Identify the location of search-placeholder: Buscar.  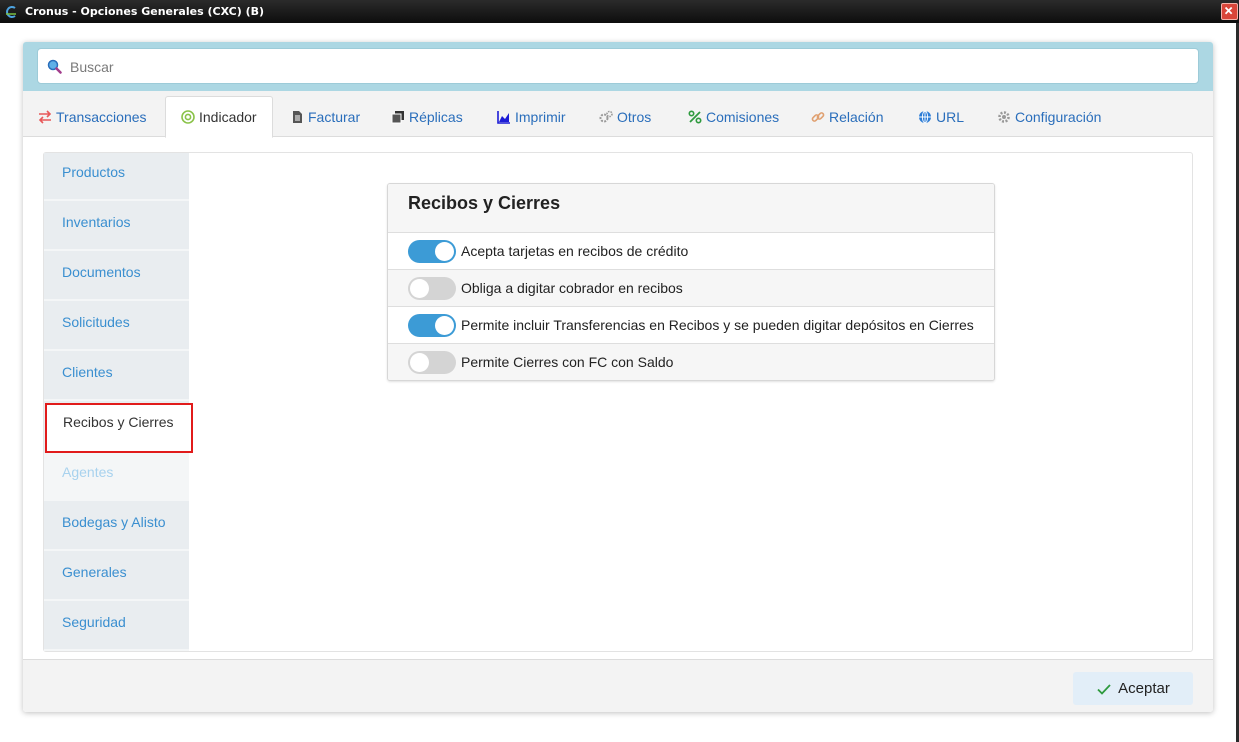
(92, 67).